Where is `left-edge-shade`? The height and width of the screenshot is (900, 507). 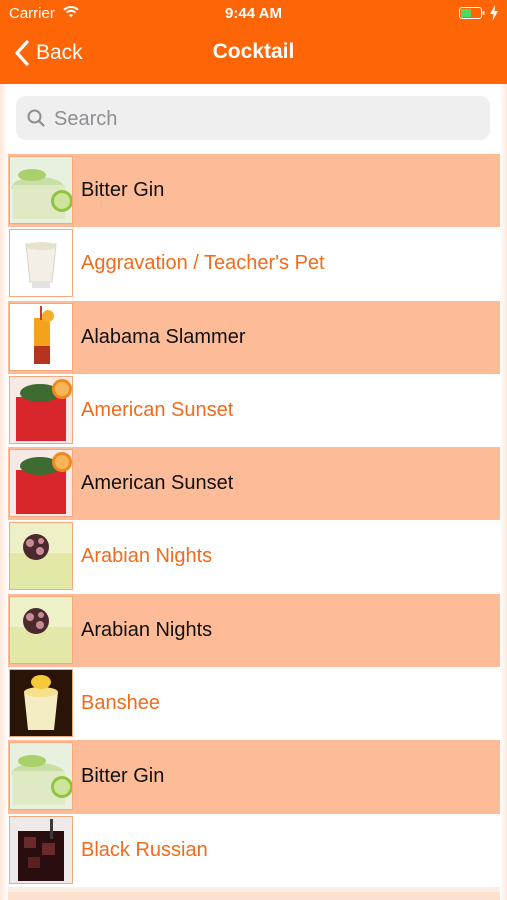 left-edge-shade is located at coordinates (4, 492).